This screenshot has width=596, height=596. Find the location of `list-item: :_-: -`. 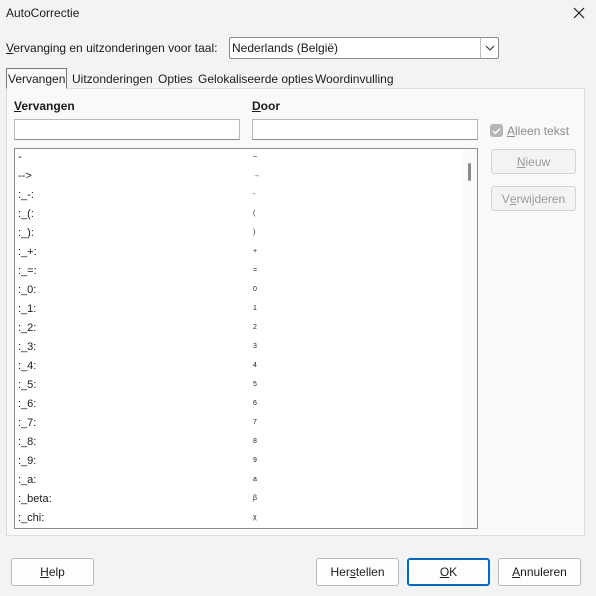

list-item: :_-: - is located at coordinates (238, 196).